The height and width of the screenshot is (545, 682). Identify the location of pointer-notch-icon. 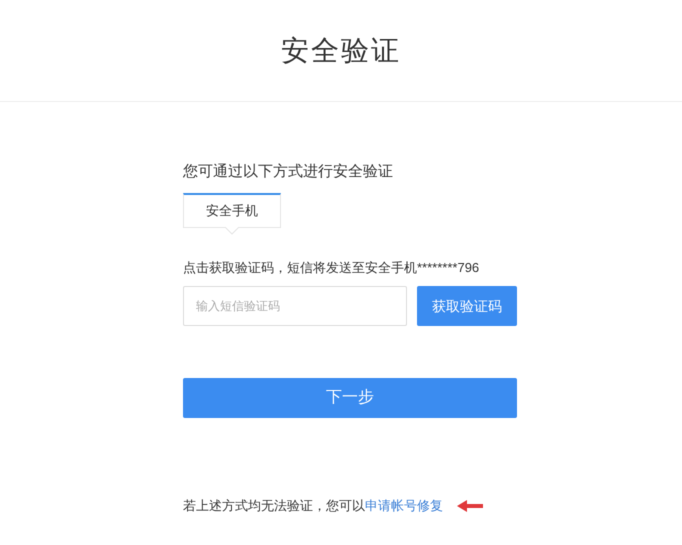
(232, 231).